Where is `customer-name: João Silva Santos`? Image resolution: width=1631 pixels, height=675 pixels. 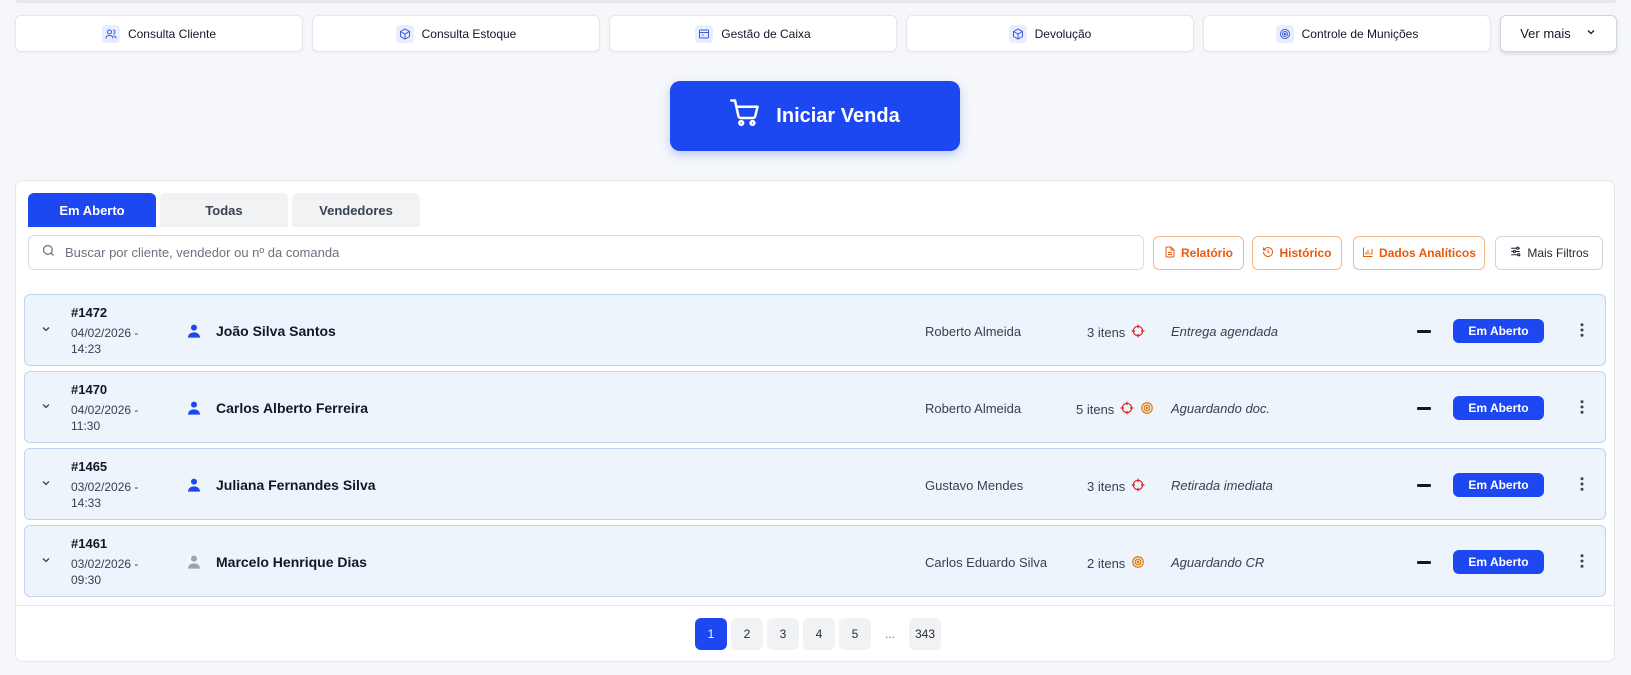 customer-name: João Silva Santos is located at coordinates (276, 331).